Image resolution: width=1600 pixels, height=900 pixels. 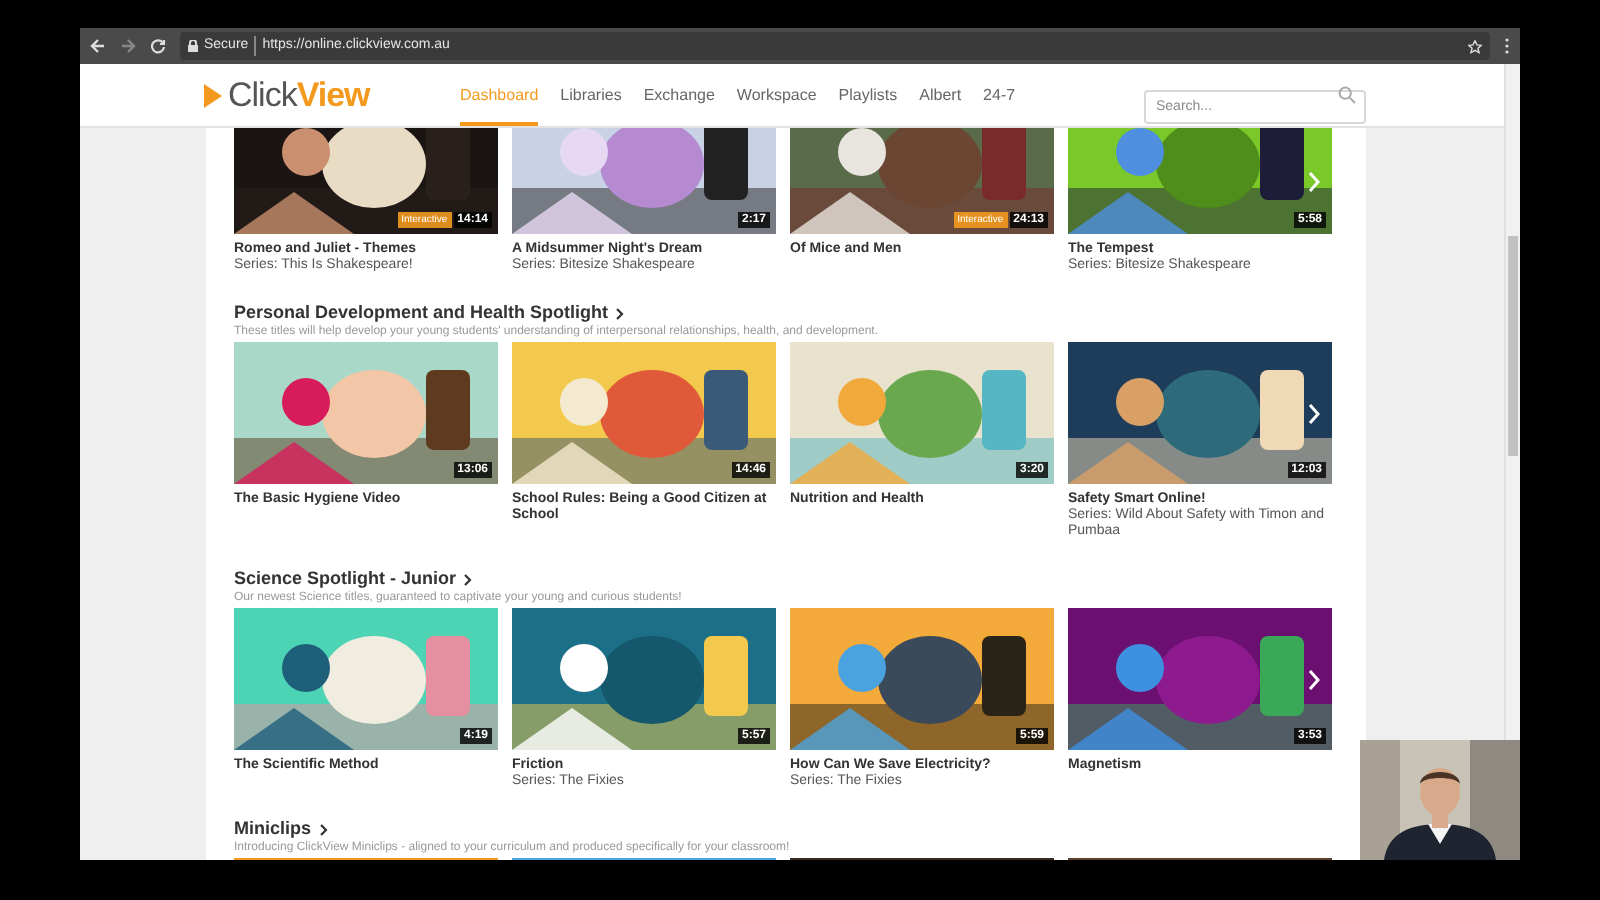 I want to click on forward-icon, so click(x=128, y=46).